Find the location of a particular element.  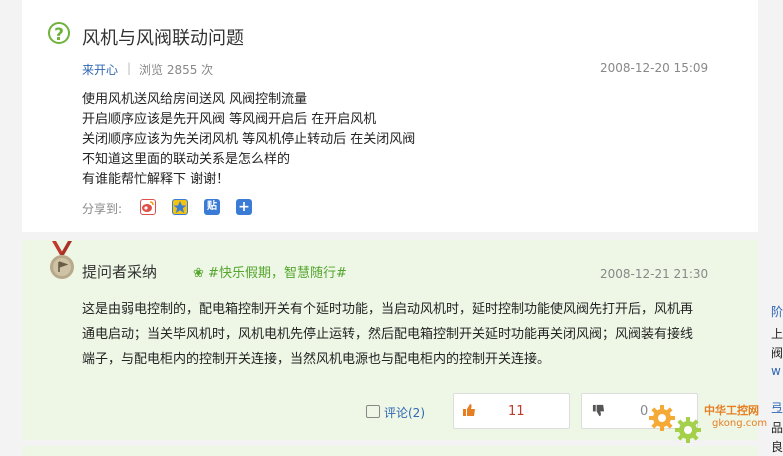

comment-button: 评论(2) is located at coordinates (395, 412).